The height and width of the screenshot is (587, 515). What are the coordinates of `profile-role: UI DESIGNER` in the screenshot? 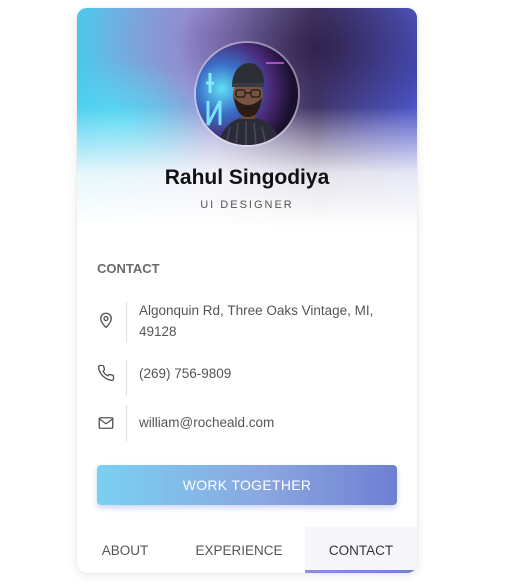 It's located at (247, 205).